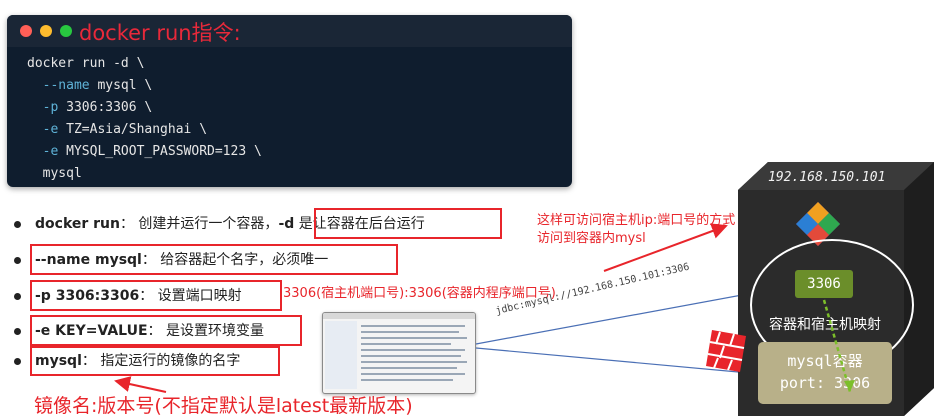  I want to click on mapping-overlay, so click(838, 346).